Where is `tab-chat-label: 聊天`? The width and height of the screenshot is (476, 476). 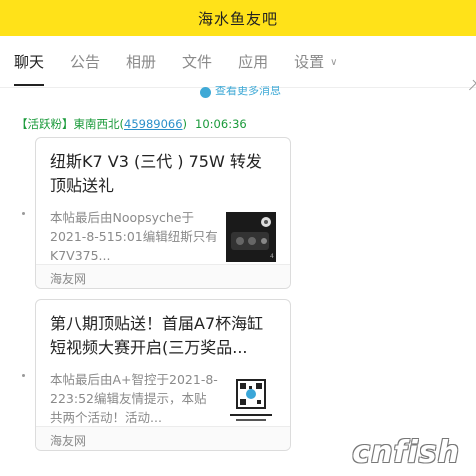 tab-chat-label: 聊天 is located at coordinates (29, 61).